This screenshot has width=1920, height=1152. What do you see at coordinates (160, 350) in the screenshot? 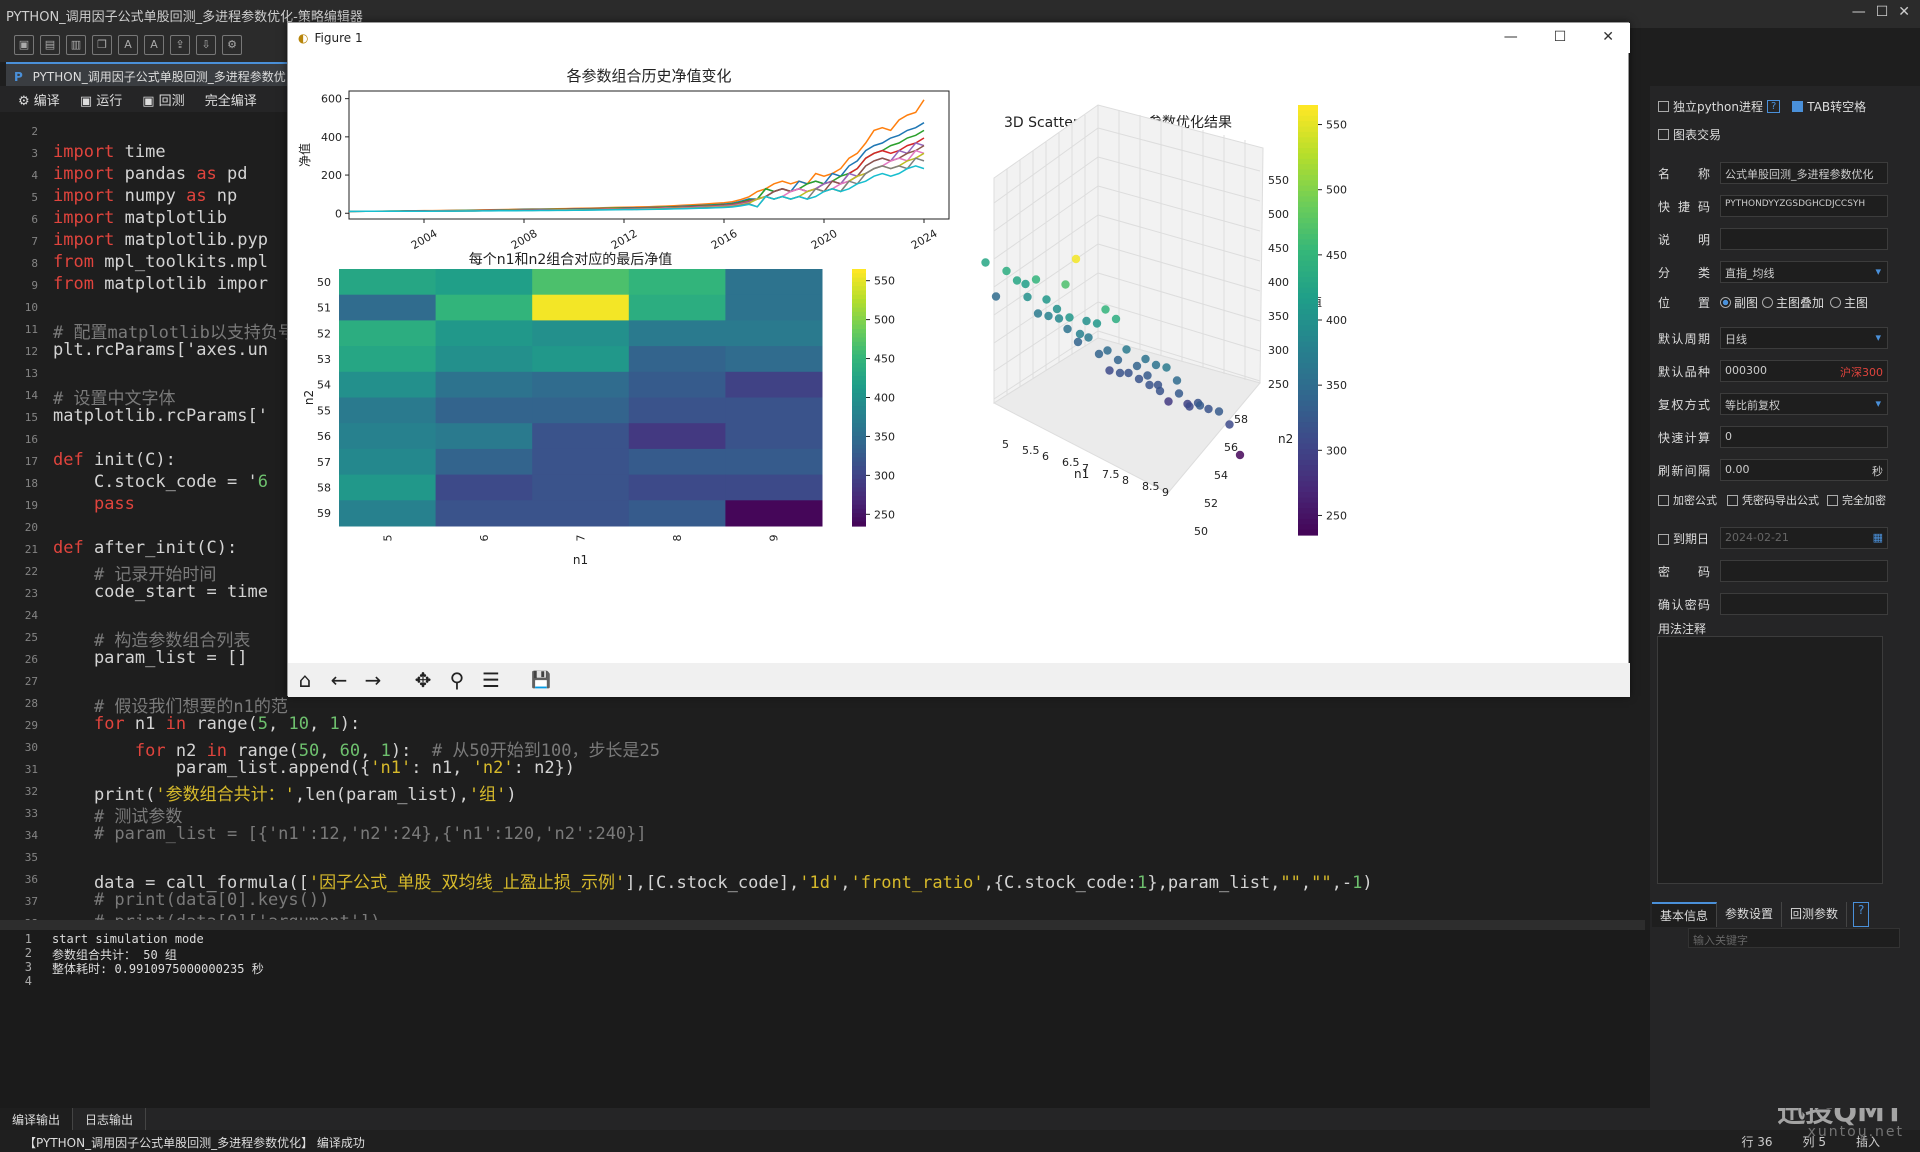
I see `code-line: plt.rcParams['axes.un` at bounding box center [160, 350].